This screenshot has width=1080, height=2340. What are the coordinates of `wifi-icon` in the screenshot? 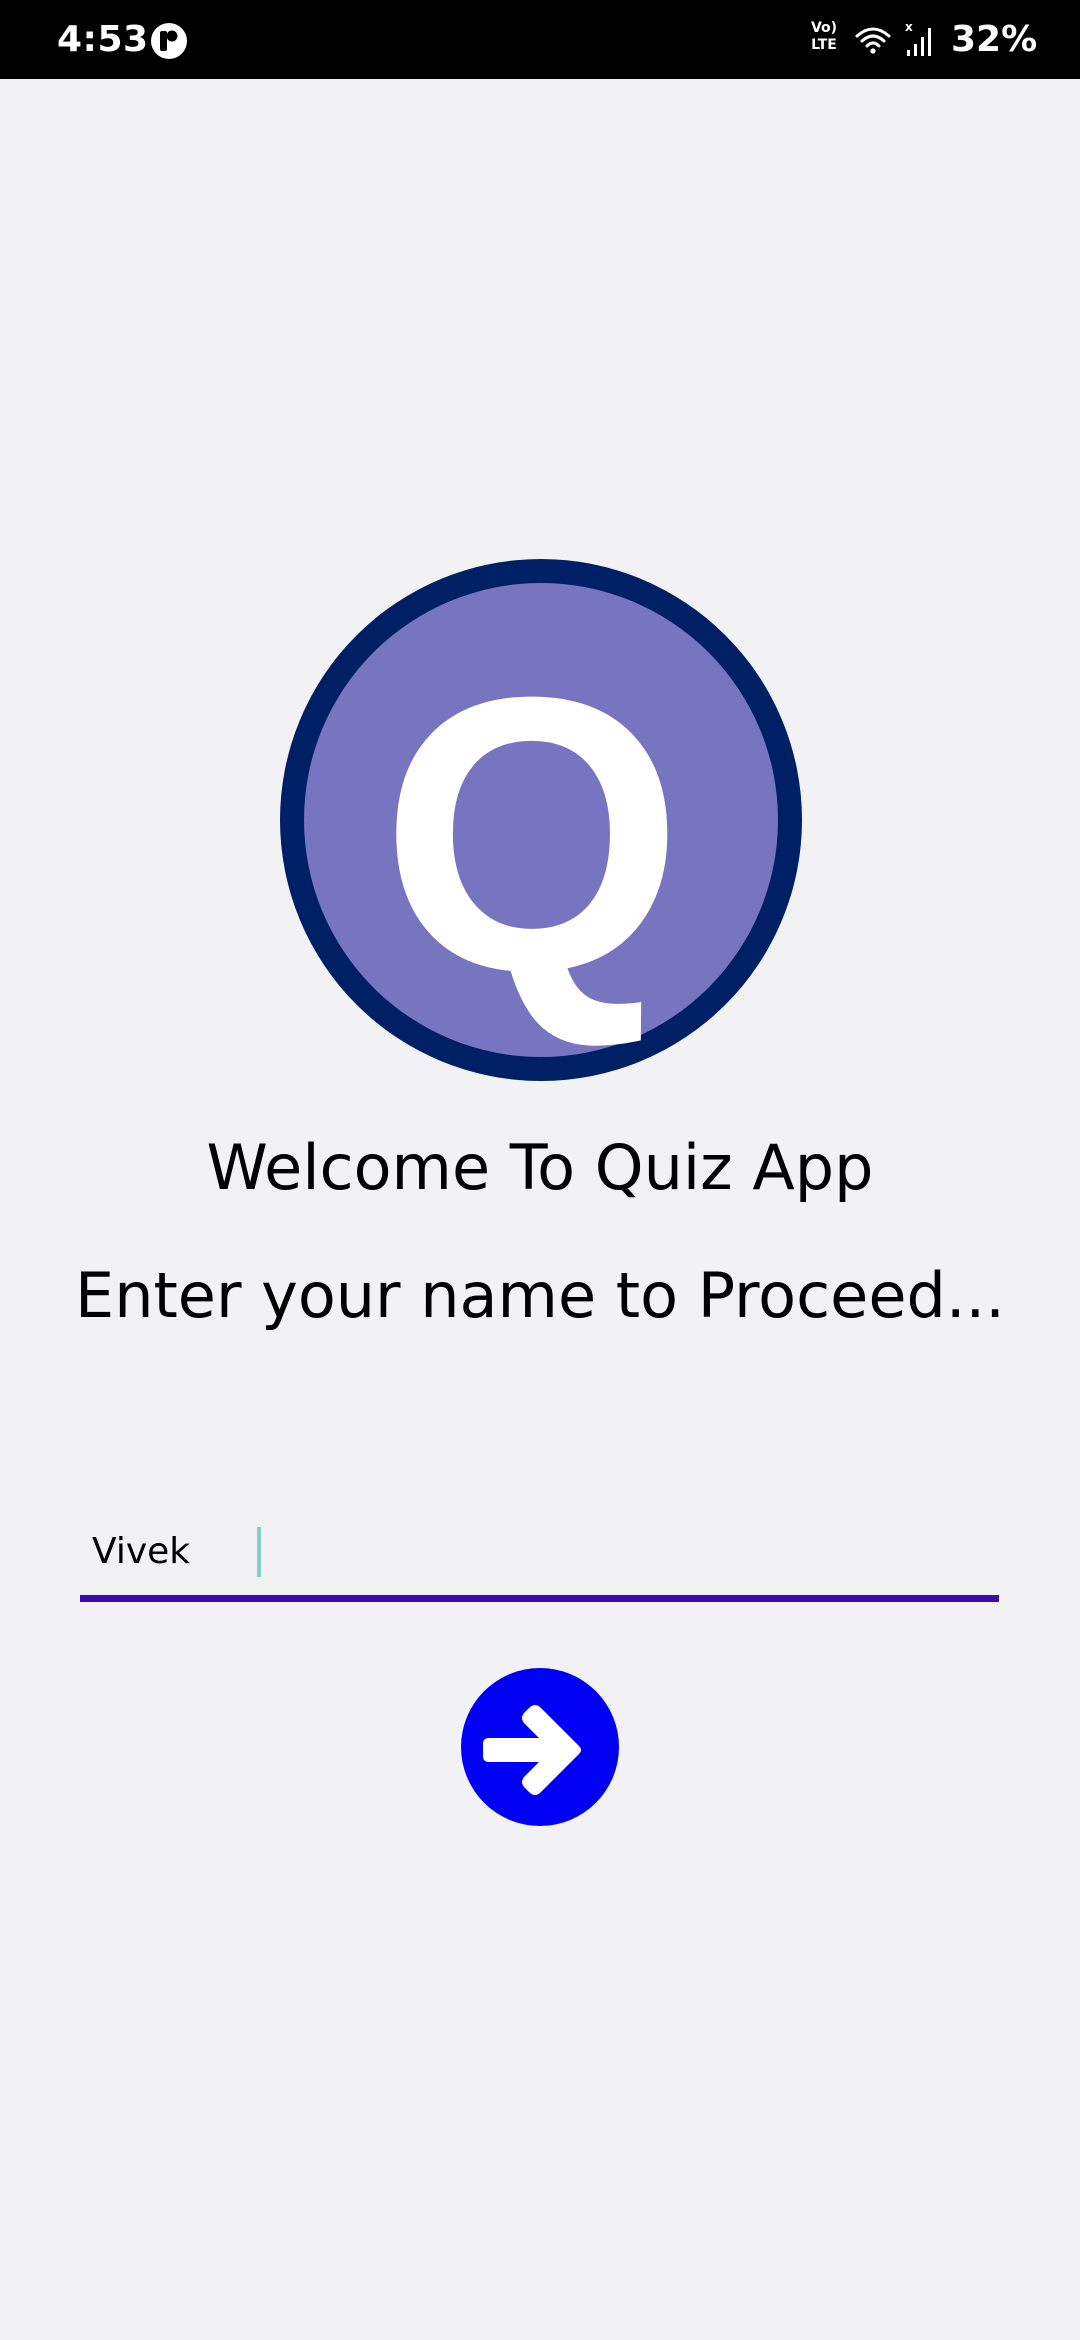 It's located at (873, 40).